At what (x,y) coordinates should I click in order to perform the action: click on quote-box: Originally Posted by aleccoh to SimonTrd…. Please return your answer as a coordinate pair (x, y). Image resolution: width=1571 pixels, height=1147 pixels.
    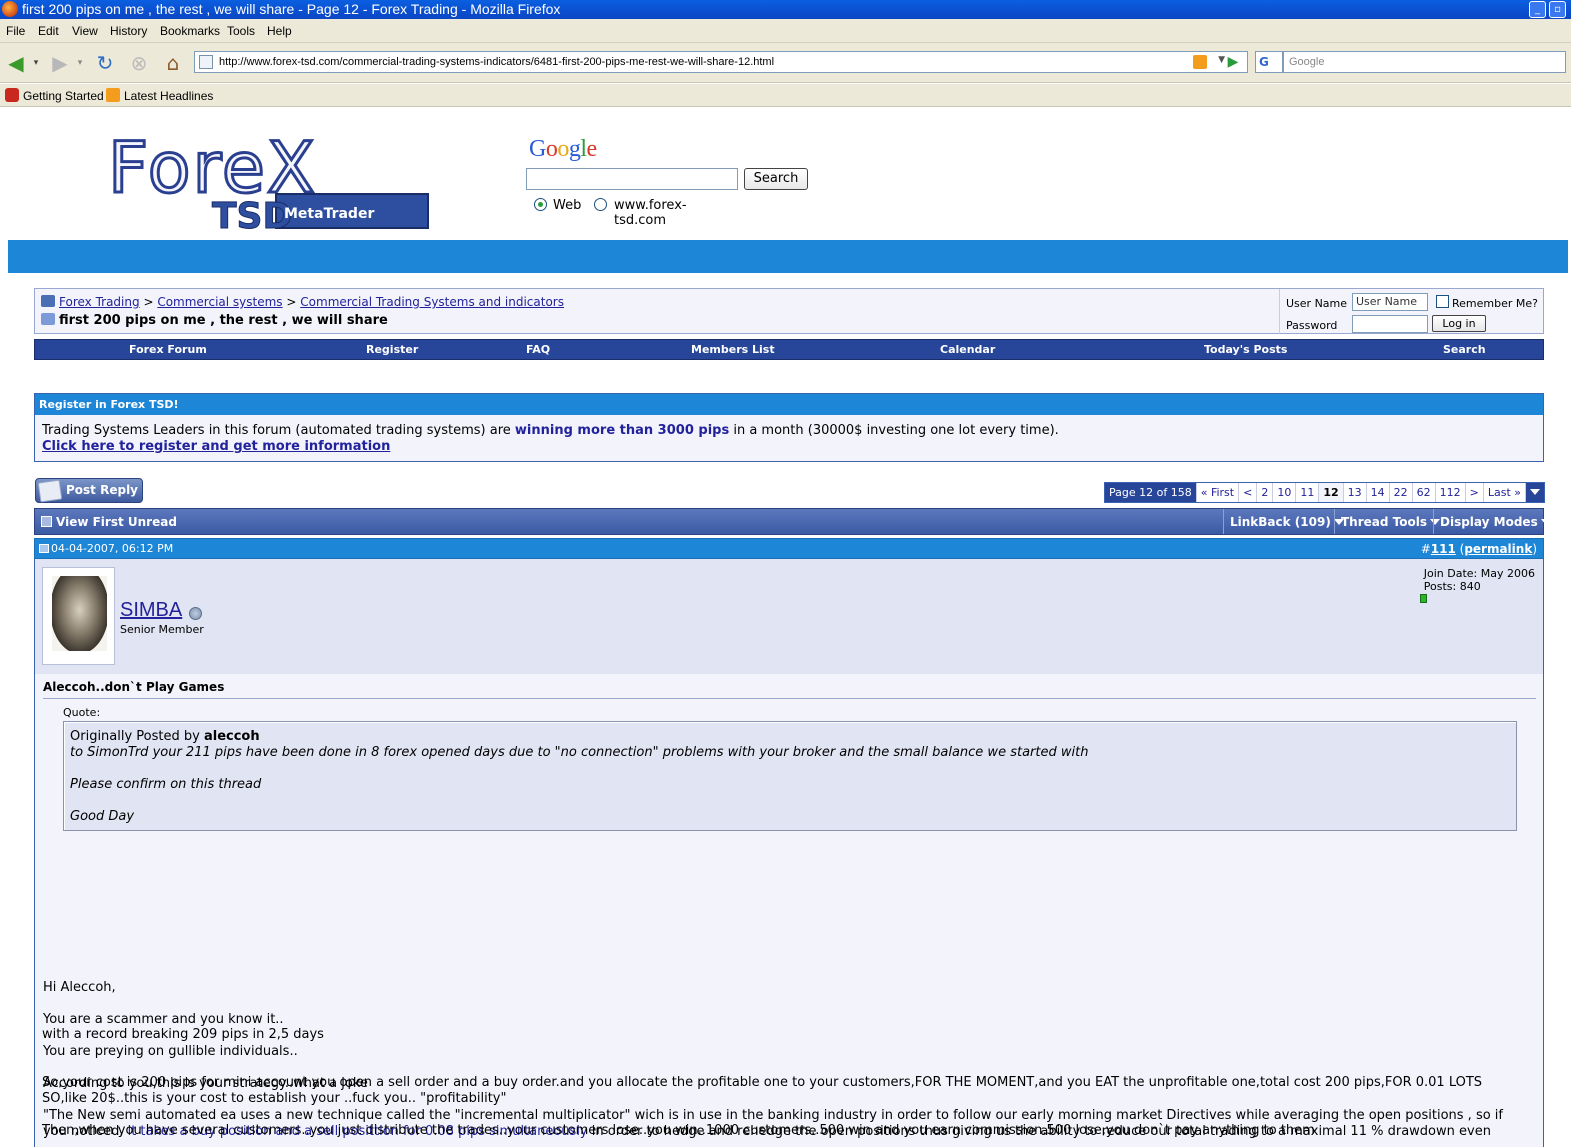
    Looking at the image, I should click on (790, 776).